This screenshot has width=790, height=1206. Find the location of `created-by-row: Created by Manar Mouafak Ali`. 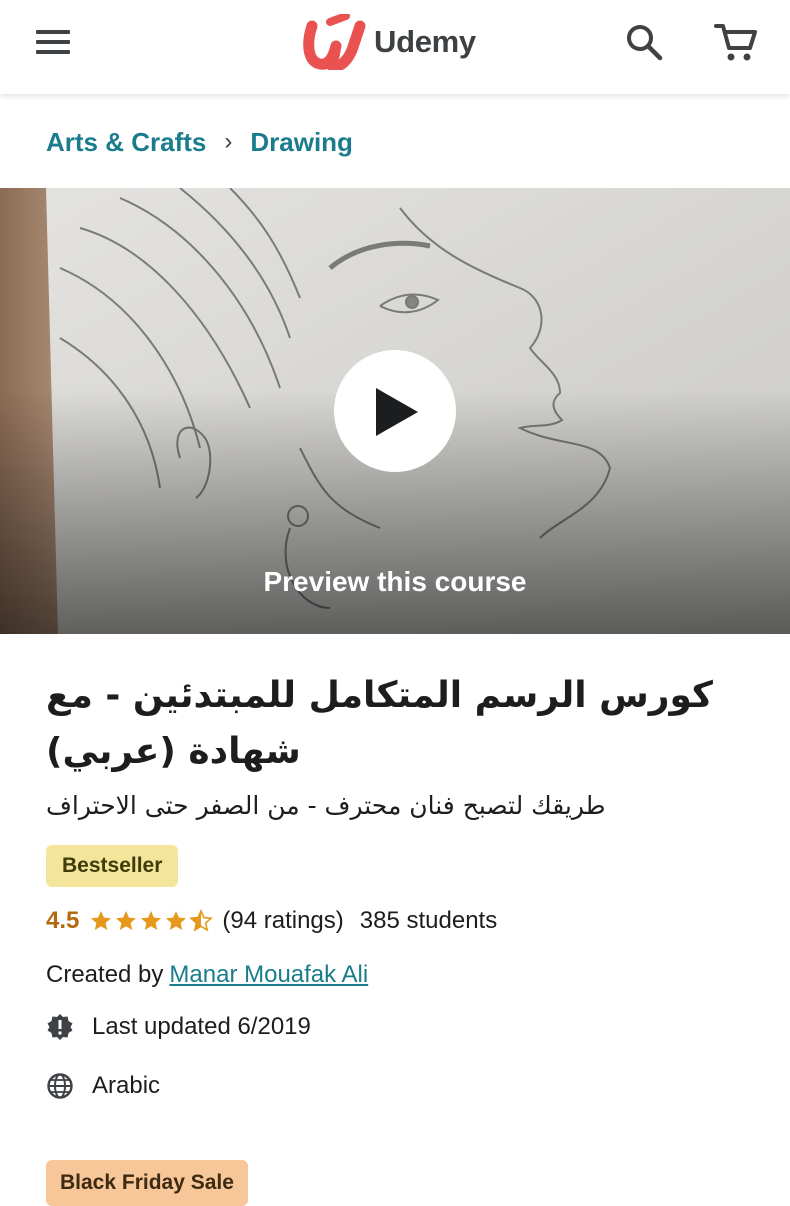

created-by-row: Created by Manar Mouafak Ali is located at coordinates (207, 975).